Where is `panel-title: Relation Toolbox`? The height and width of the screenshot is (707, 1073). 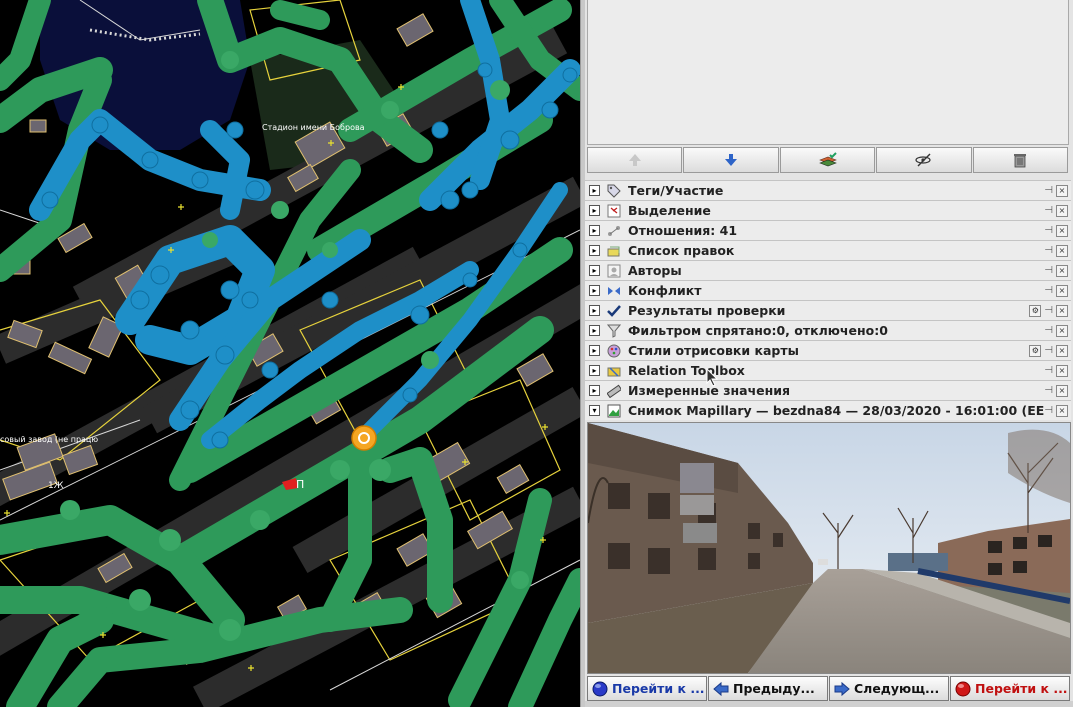 panel-title: Relation Toolbox is located at coordinates (686, 370).